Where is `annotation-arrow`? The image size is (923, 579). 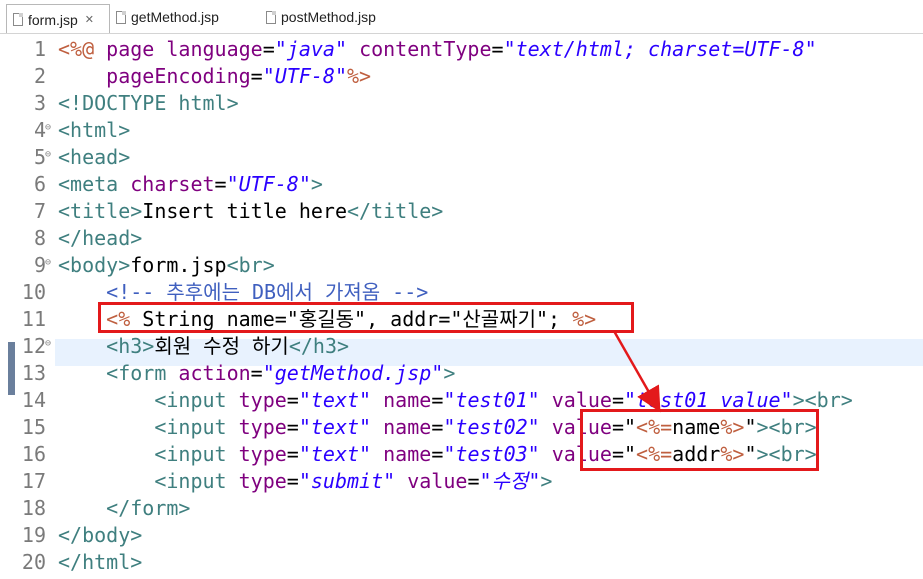
annotation-arrow is located at coordinates (636, 371).